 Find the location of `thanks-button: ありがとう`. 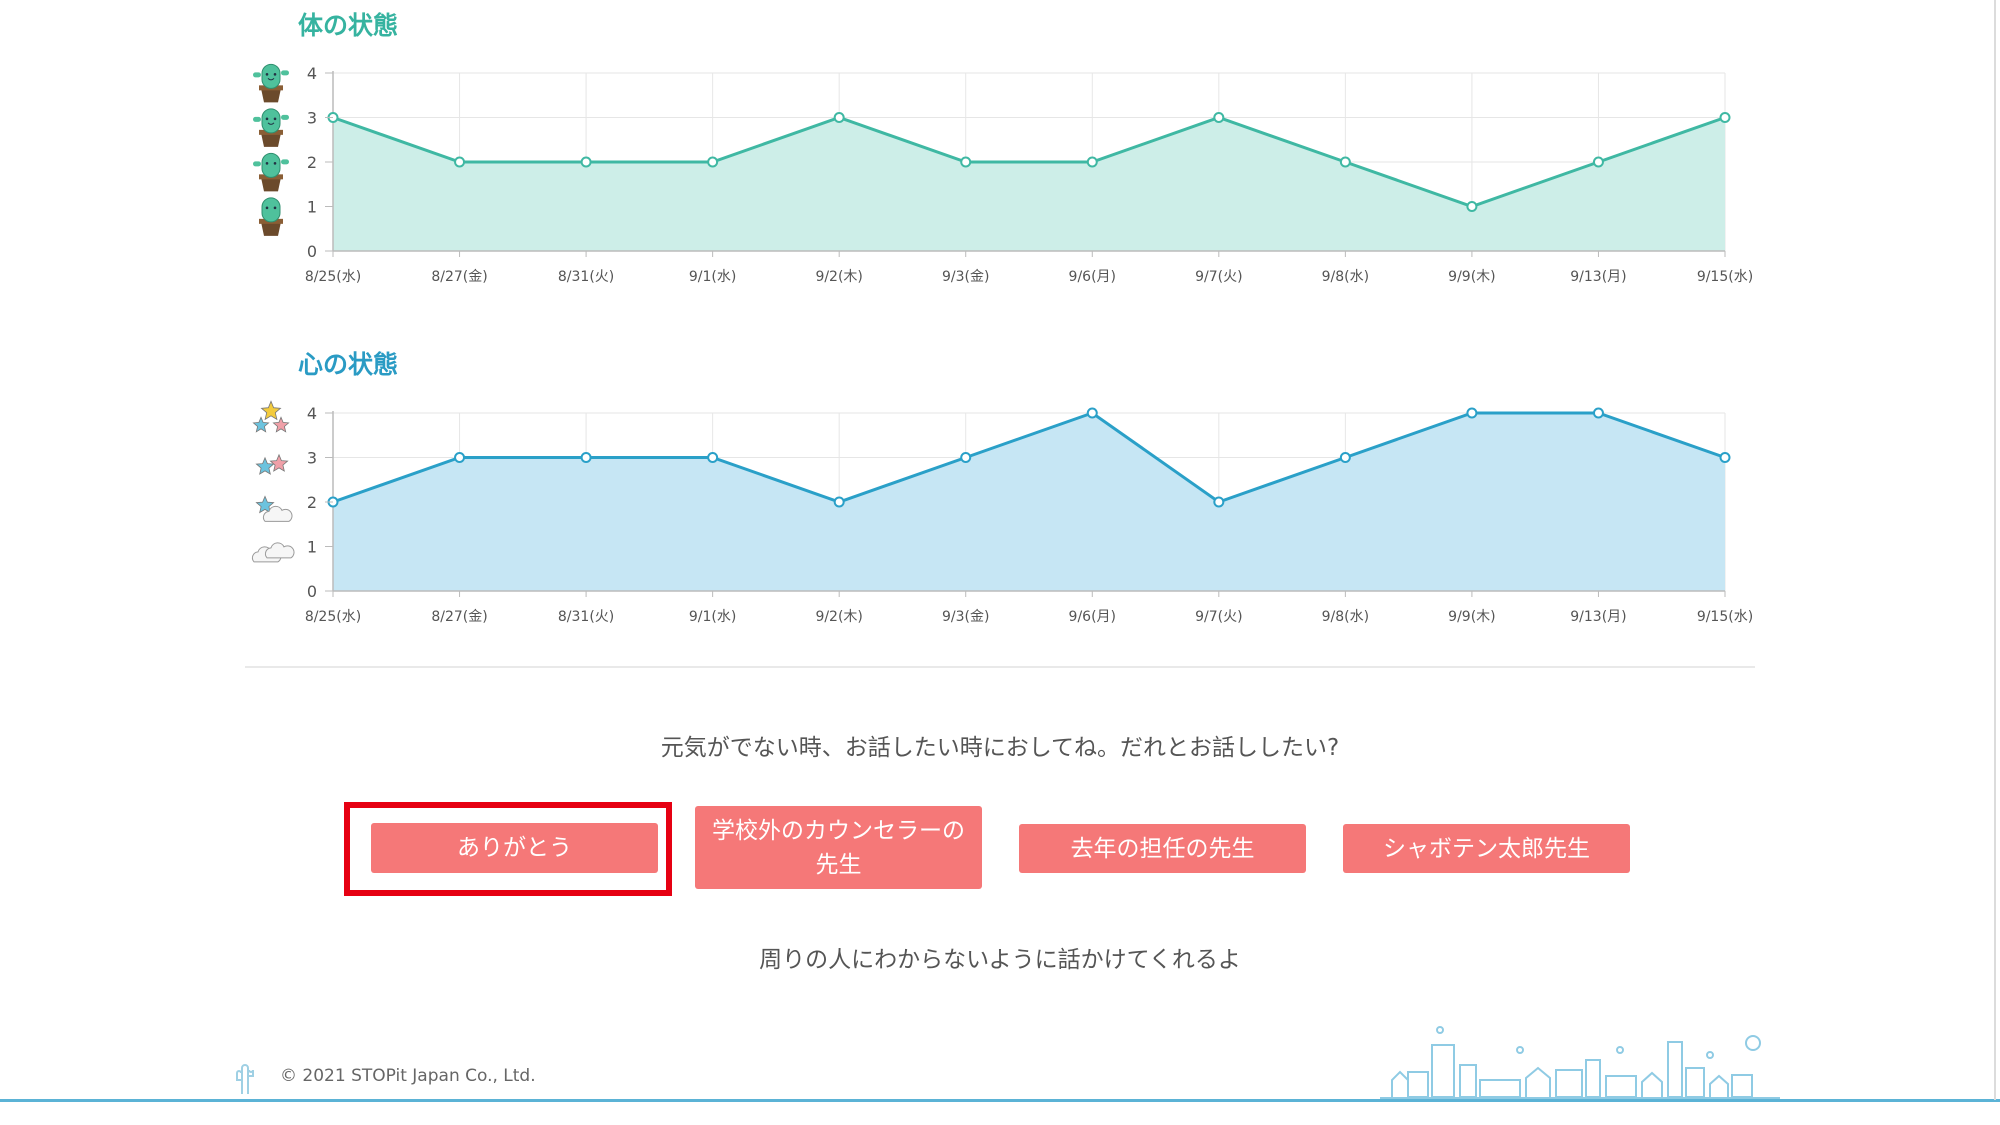

thanks-button: ありがとう is located at coordinates (514, 848).